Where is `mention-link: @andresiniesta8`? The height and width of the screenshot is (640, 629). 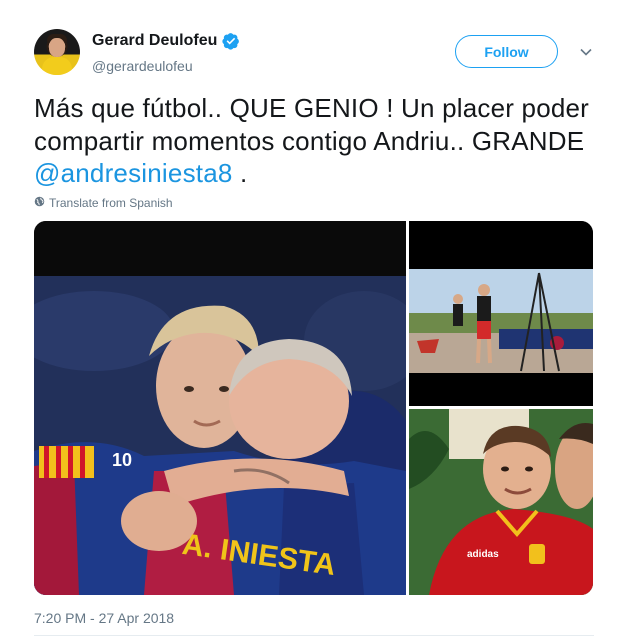
mention-link: @andresiniesta8 is located at coordinates (133, 173).